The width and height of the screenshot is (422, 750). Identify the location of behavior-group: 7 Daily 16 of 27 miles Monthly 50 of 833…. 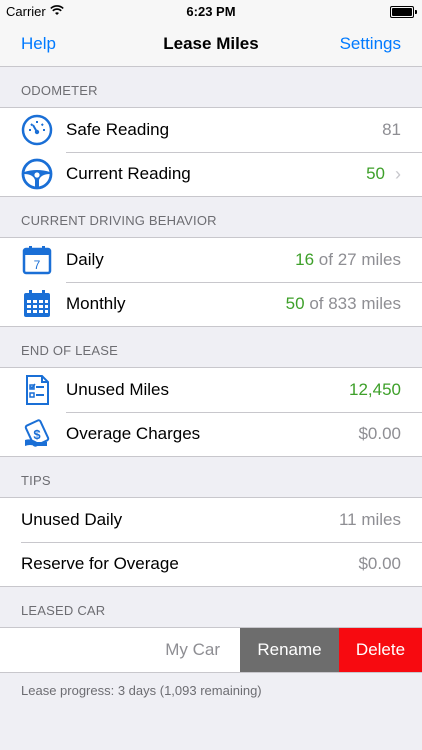
(211, 282).